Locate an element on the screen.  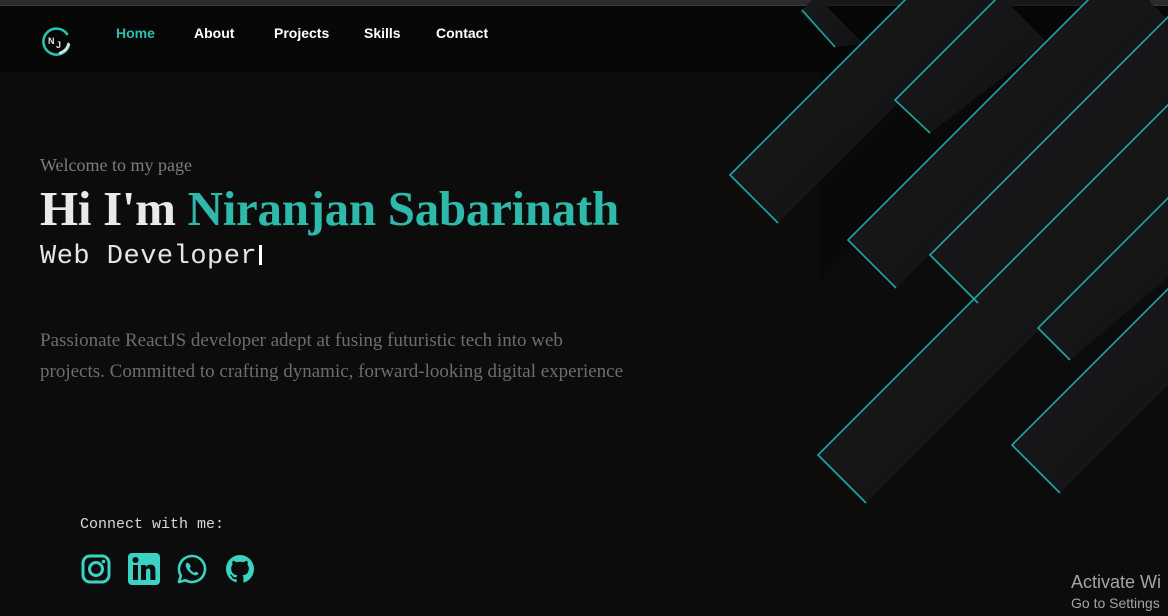
hero-heading: Hi I'm Niranjan Sabarinath is located at coordinates (329, 208).